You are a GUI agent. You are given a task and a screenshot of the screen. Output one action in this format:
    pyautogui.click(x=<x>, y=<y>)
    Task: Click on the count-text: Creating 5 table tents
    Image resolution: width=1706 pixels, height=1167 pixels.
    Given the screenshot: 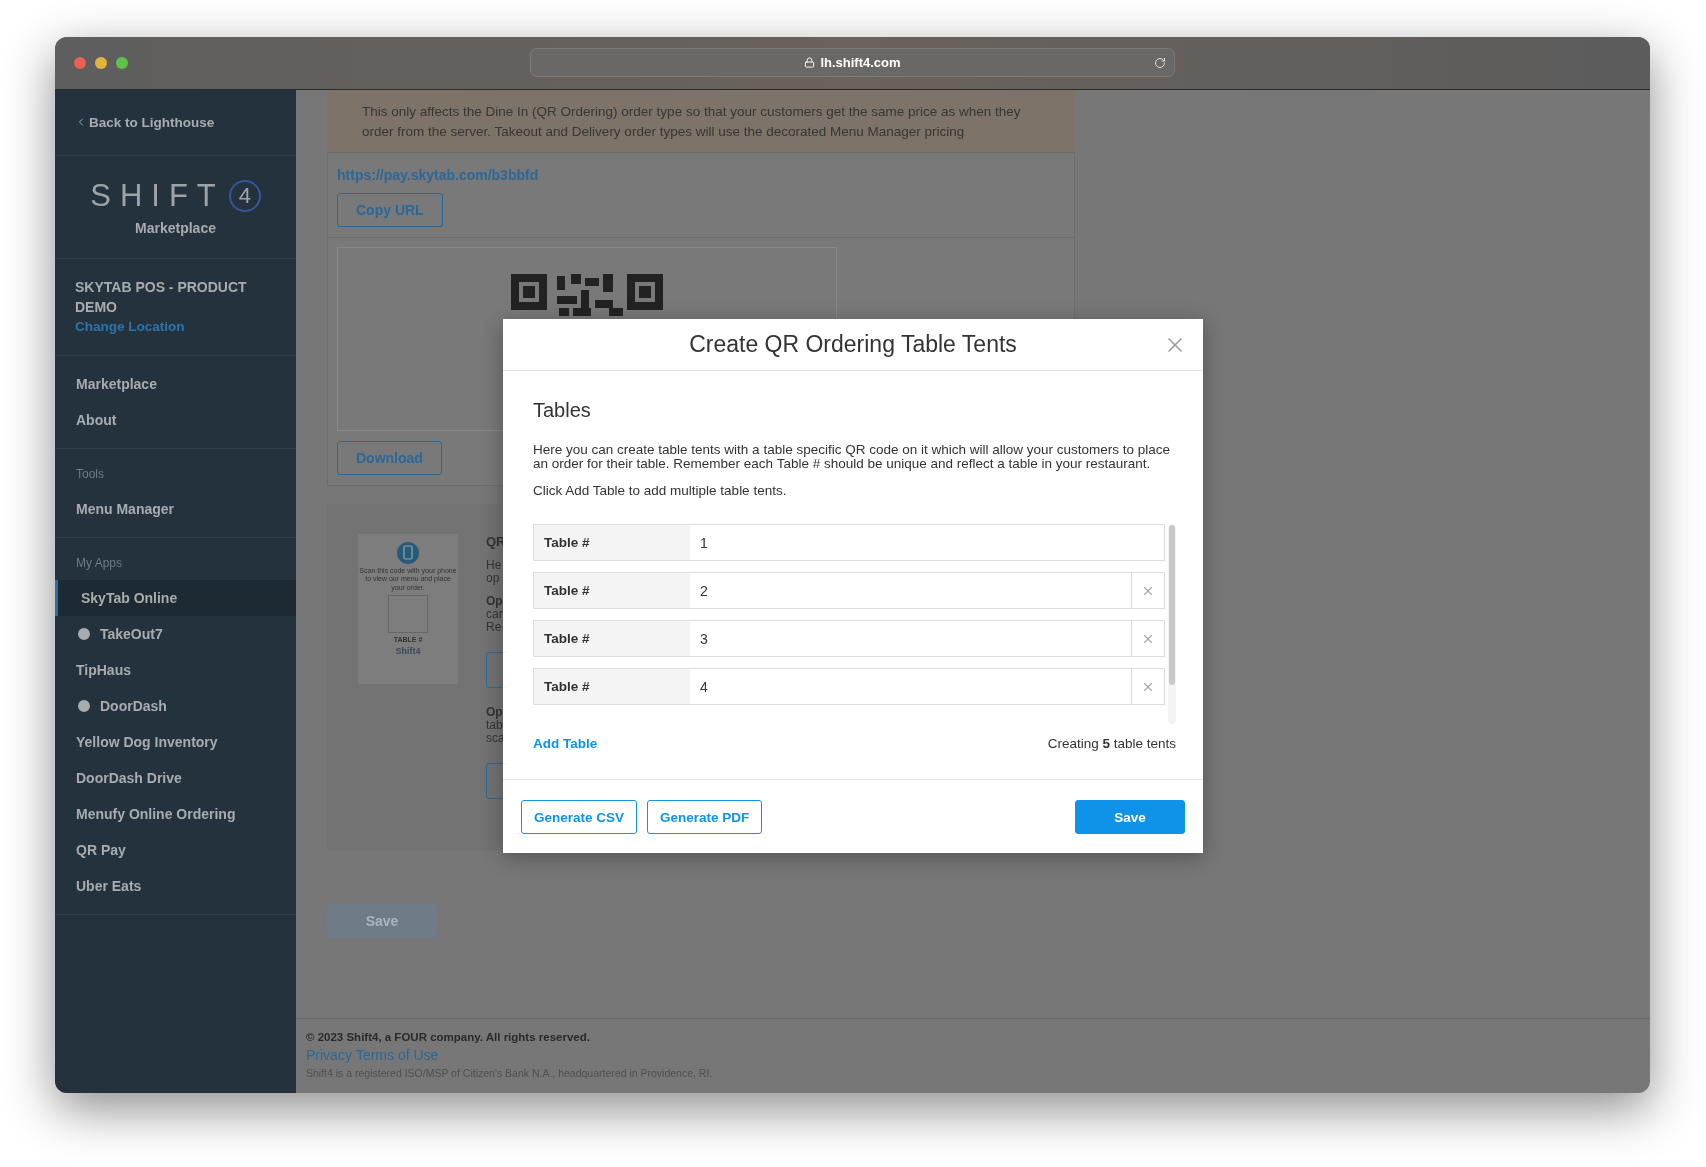 What is the action you would take?
    pyautogui.click(x=1111, y=743)
    